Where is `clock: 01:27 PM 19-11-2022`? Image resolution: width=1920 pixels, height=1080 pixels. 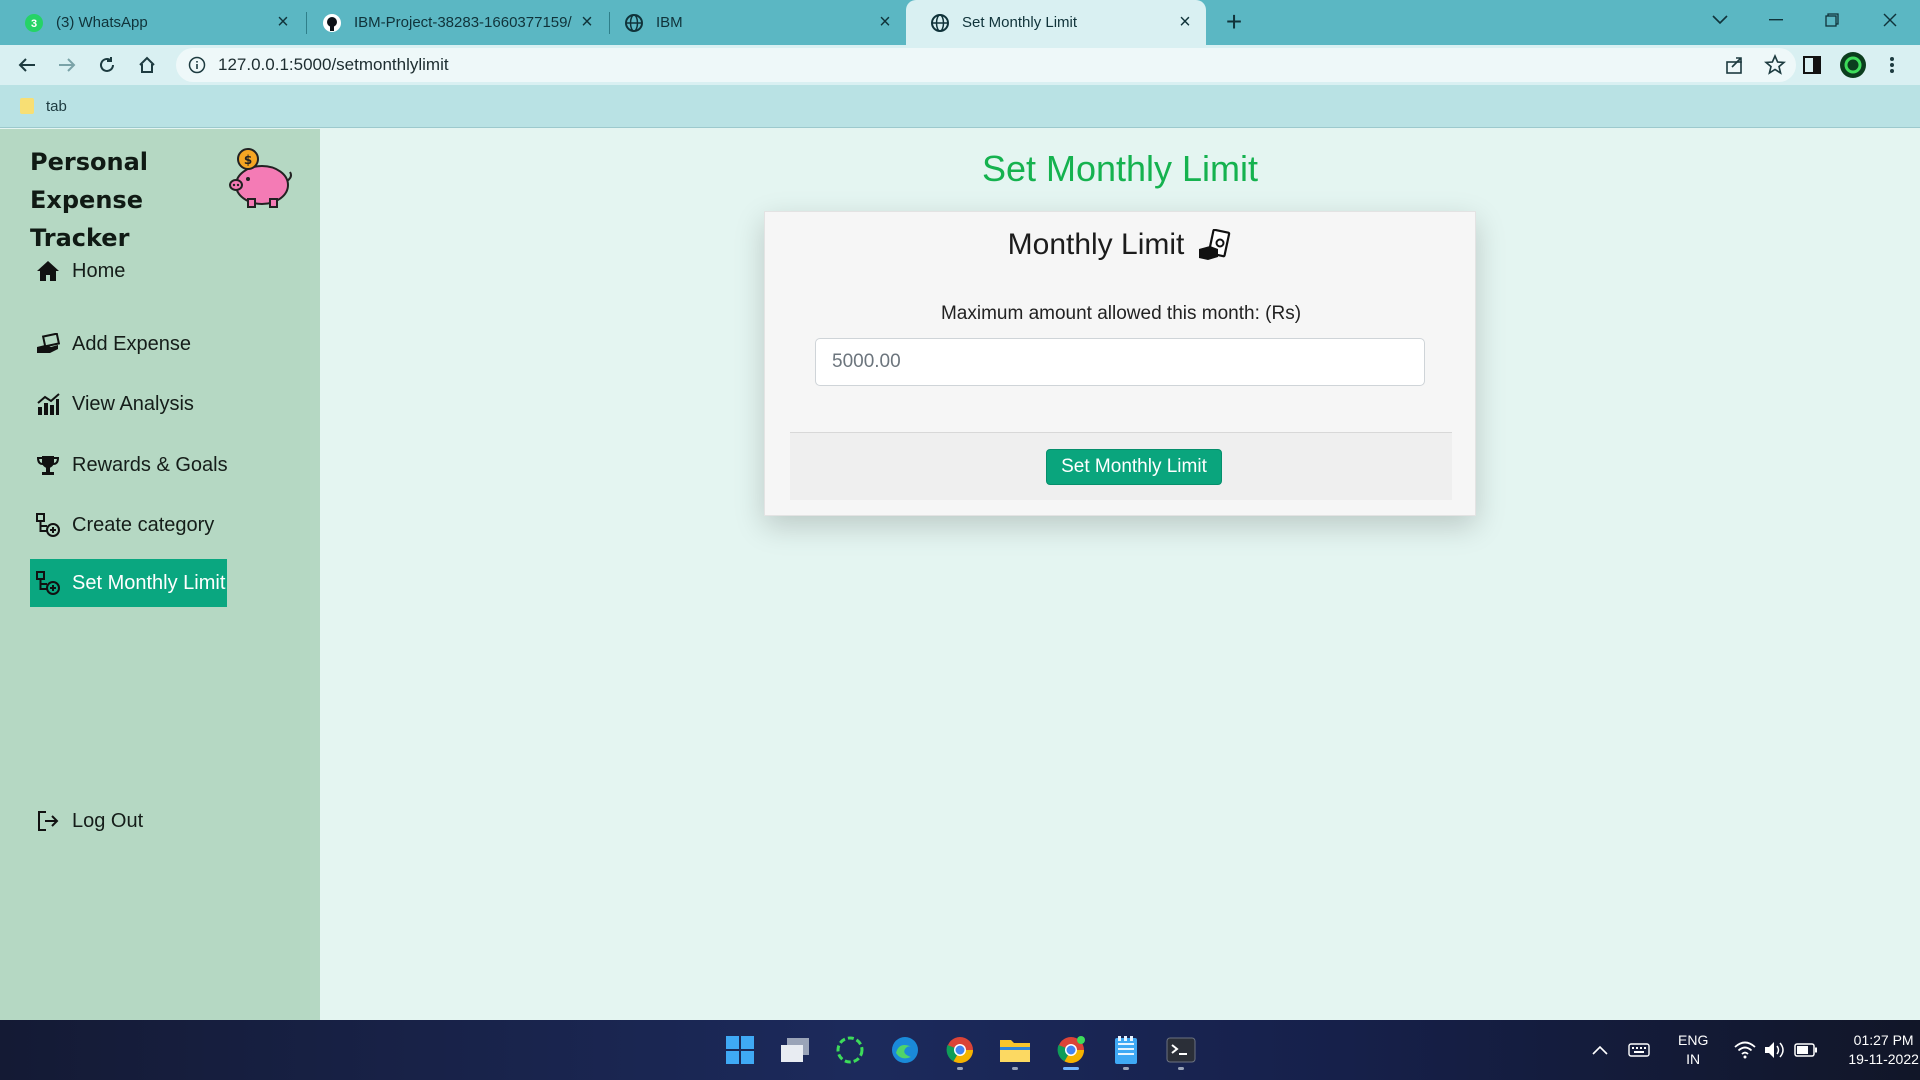 clock: 01:27 PM 19-11-2022 is located at coordinates (1883, 1050).